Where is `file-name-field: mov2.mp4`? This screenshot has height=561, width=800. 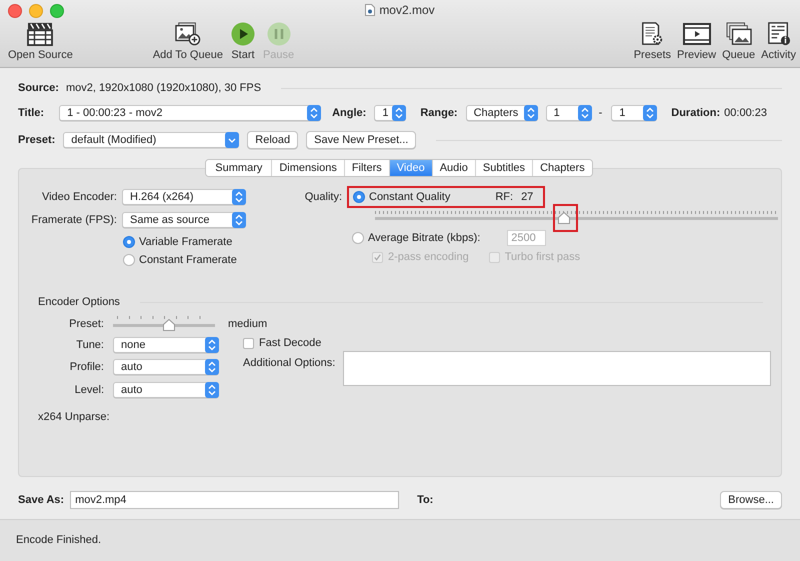 file-name-field: mov2.mp4 is located at coordinates (235, 500).